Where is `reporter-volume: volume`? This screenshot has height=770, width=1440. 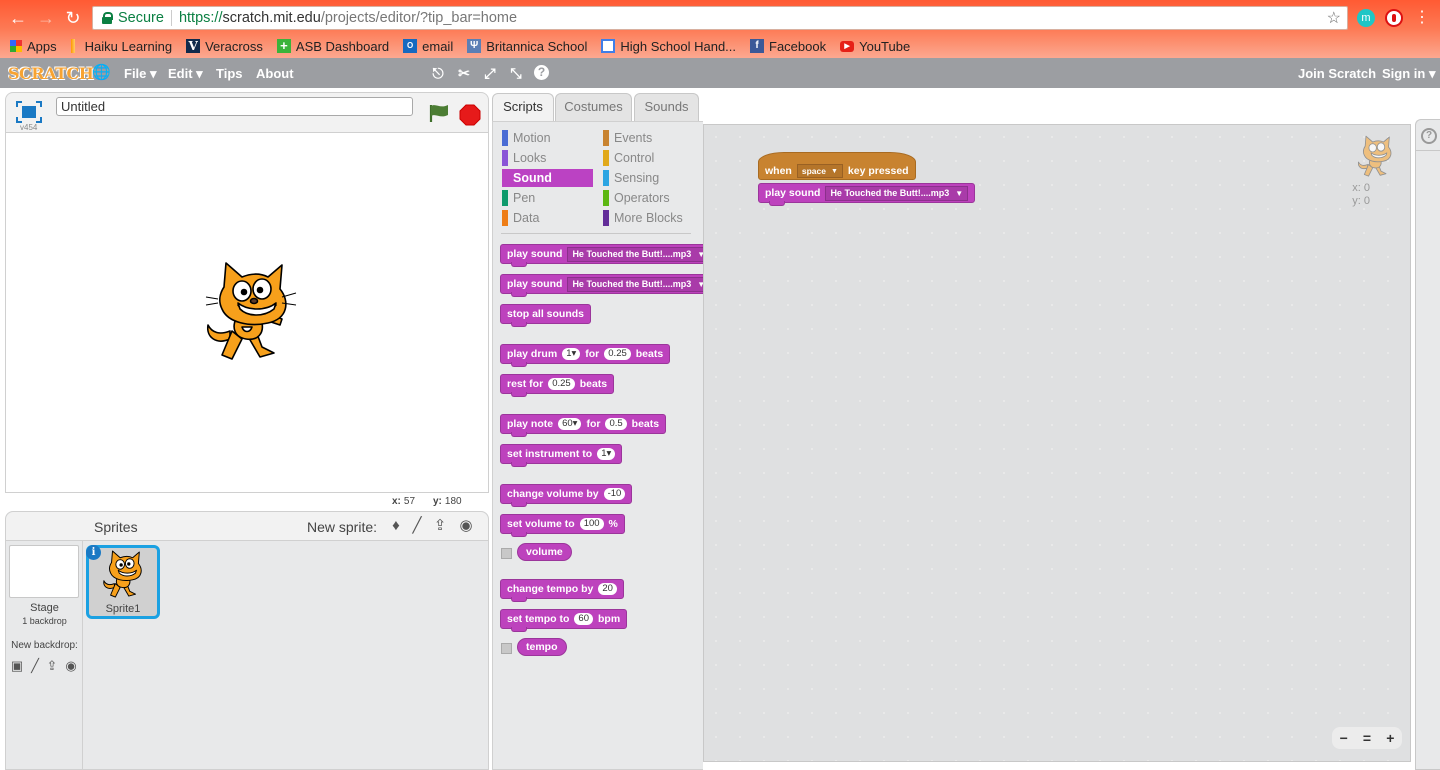
reporter-volume: volume is located at coordinates (544, 552).